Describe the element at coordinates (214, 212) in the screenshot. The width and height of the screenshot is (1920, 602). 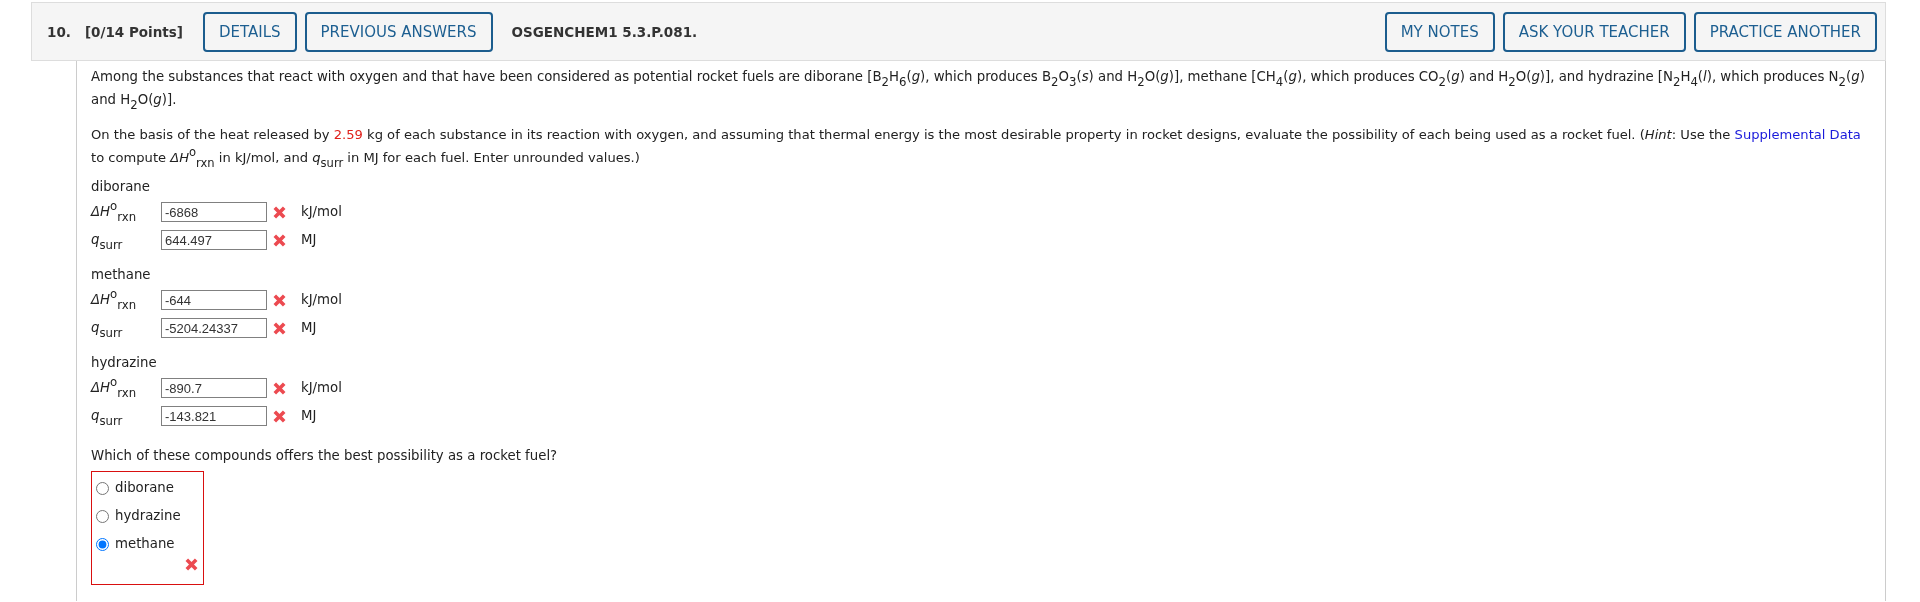
I see `answer-field: -6868` at that location.